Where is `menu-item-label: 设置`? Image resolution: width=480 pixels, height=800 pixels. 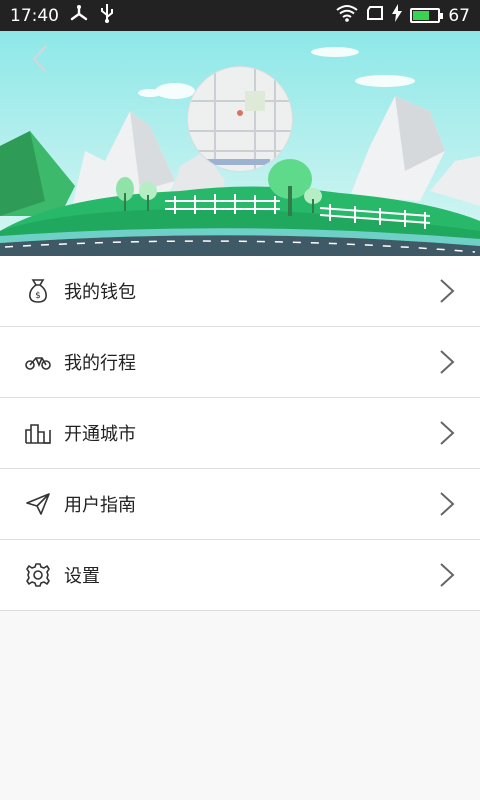
menu-item-label: 设置 is located at coordinates (82, 576).